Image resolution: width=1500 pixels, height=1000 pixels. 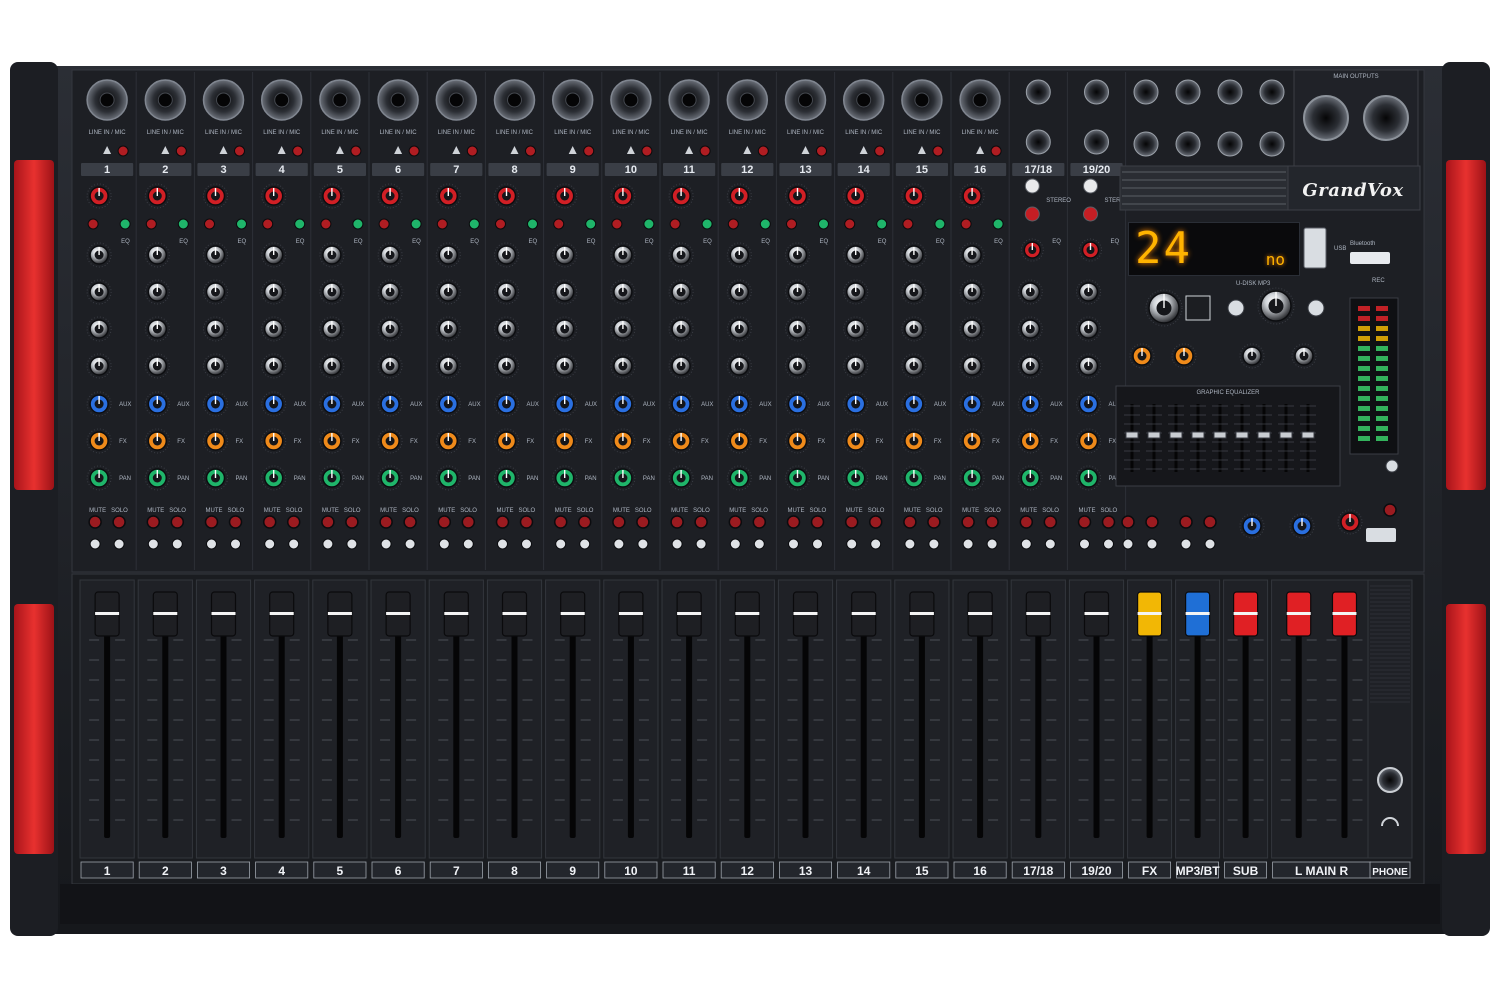 I want to click on main-output-xlr-left, so click(x=1326, y=118).